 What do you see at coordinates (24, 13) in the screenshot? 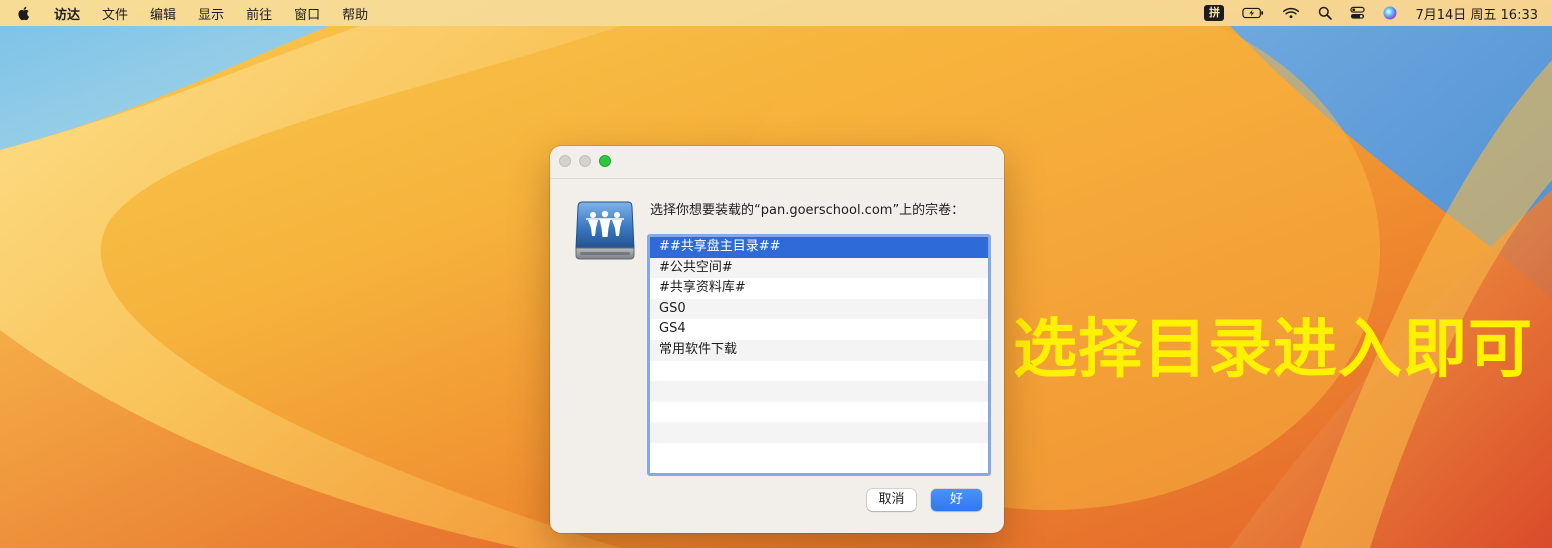
I see `apple-menu-icon` at bounding box center [24, 13].